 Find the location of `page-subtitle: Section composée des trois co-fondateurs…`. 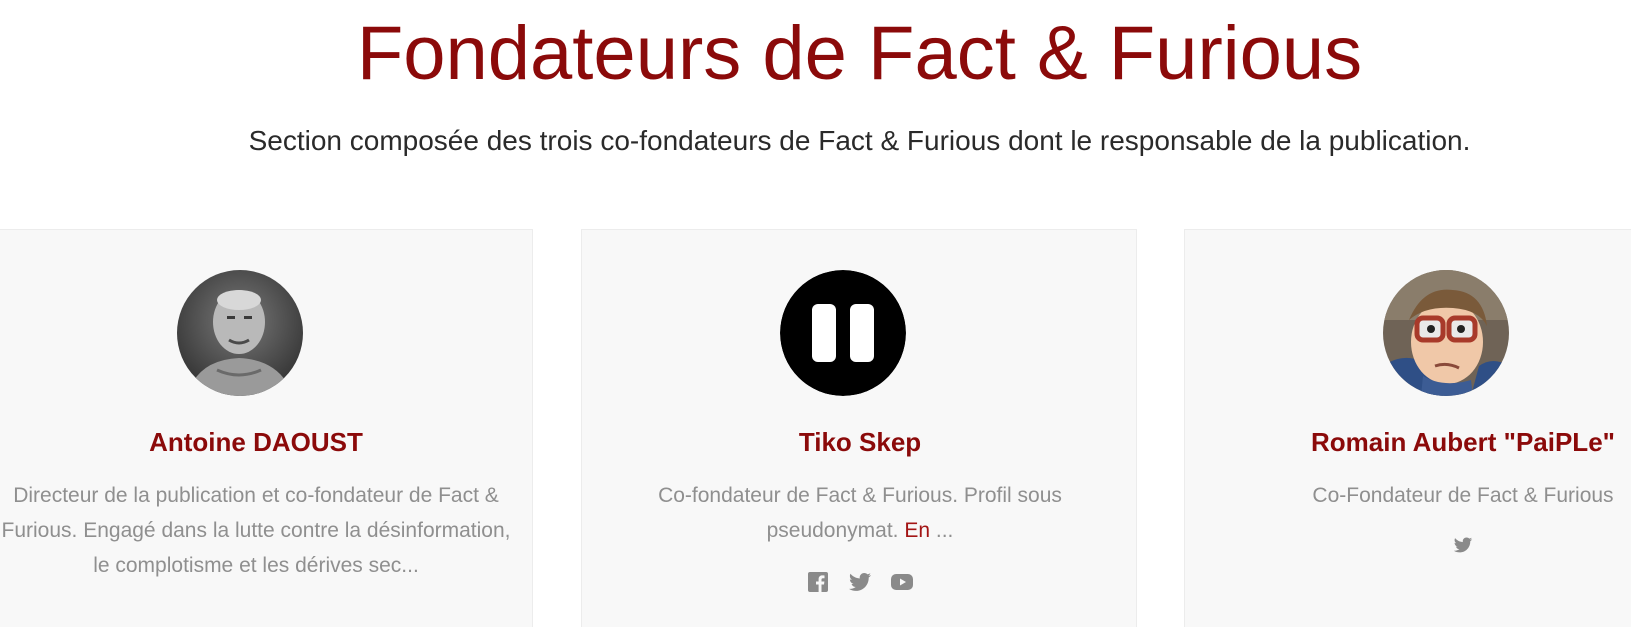

page-subtitle: Section composée des trois co-fondateurs… is located at coordinates (859, 140).